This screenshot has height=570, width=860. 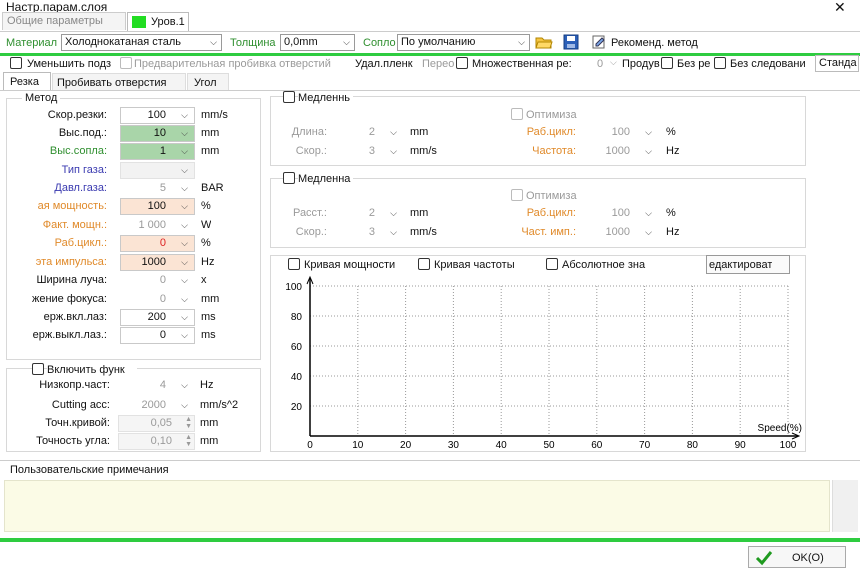 I want to click on absolute-label: Абсолютное зна, so click(x=604, y=265).